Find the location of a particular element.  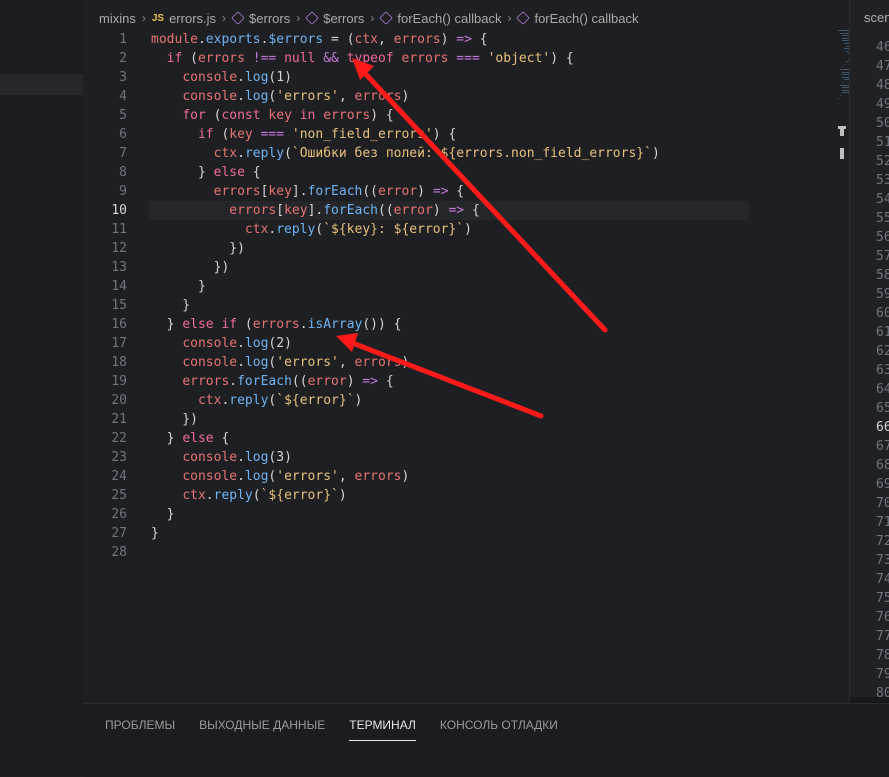

annotation-overlay is located at coordinates (472, 238).